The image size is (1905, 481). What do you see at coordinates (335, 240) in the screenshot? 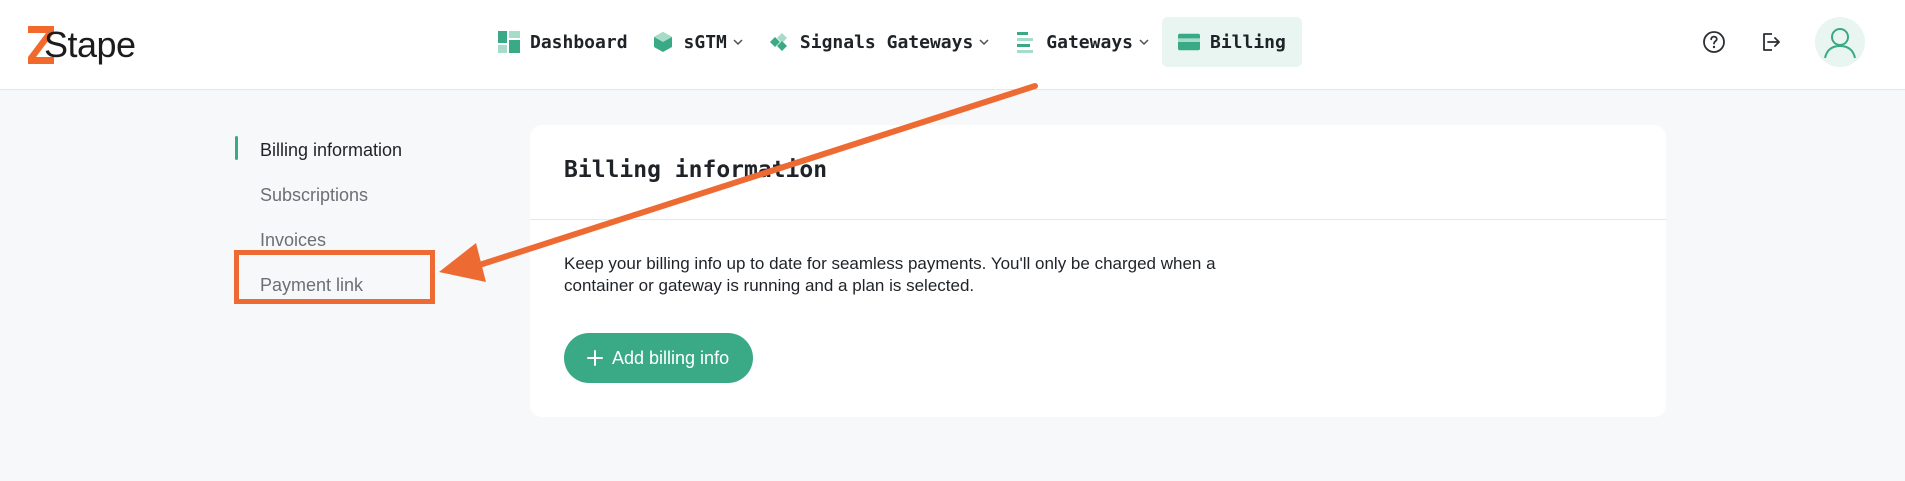
I see `sidebar-item-invoices: Invoices` at bounding box center [335, 240].